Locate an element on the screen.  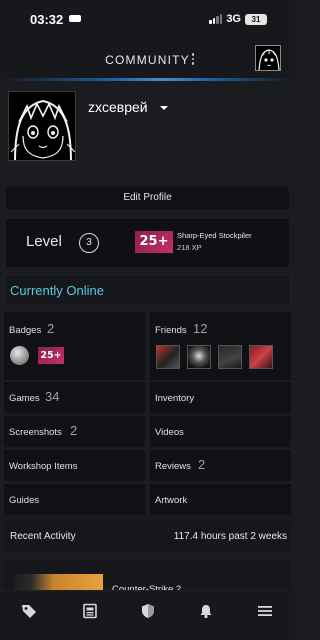
screenshots-label: Screenshots is located at coordinates (35, 432).